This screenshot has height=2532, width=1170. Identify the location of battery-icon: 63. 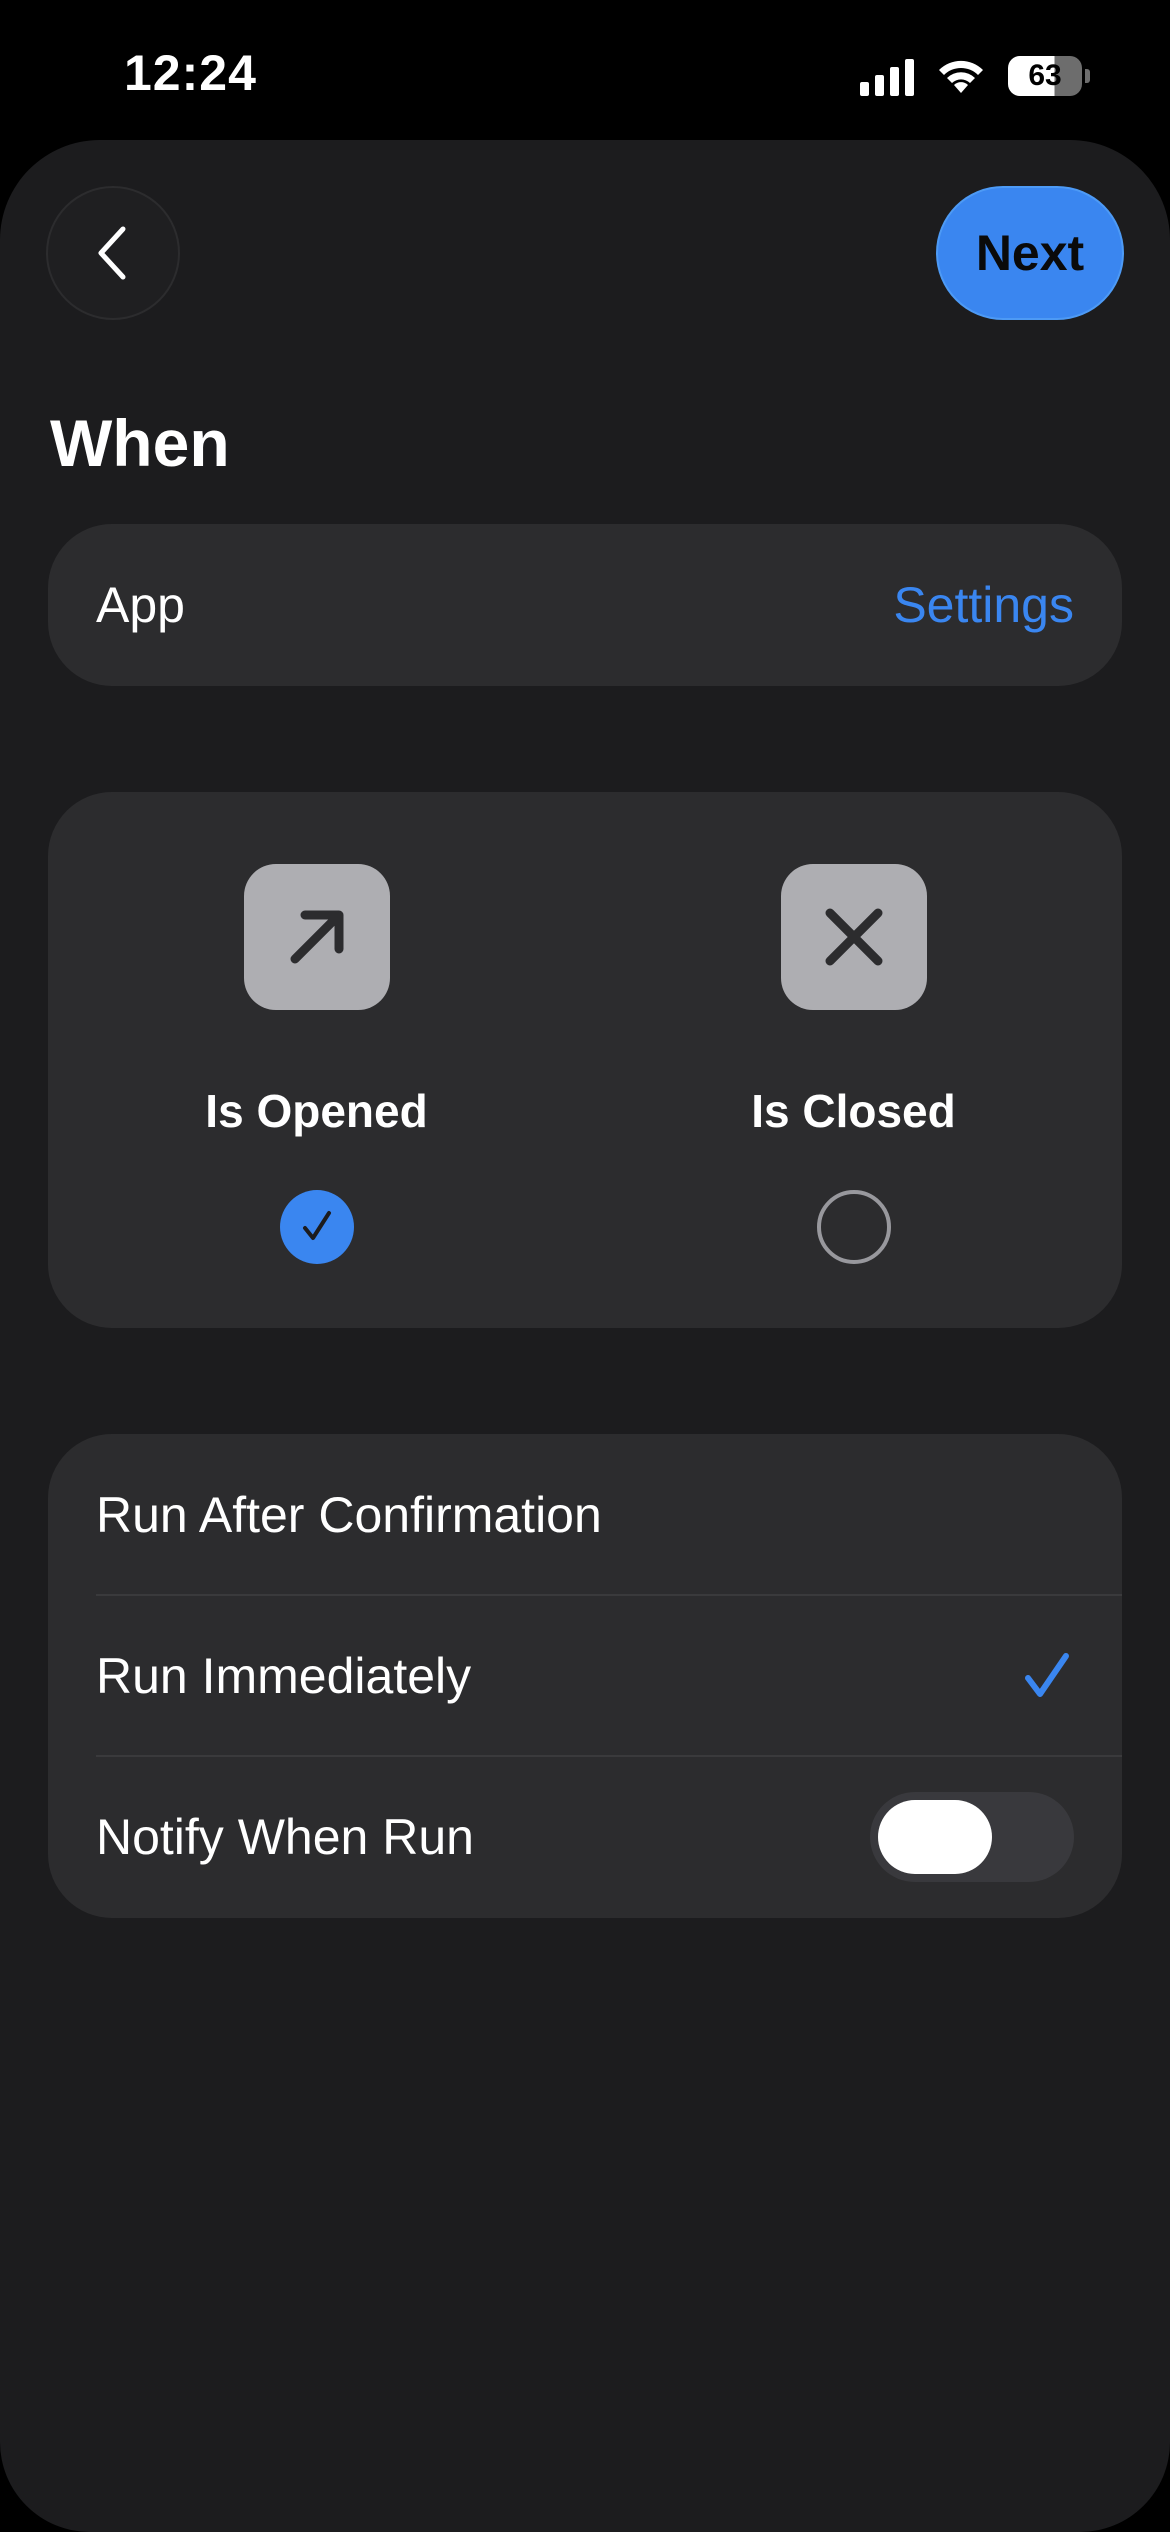
(1049, 76).